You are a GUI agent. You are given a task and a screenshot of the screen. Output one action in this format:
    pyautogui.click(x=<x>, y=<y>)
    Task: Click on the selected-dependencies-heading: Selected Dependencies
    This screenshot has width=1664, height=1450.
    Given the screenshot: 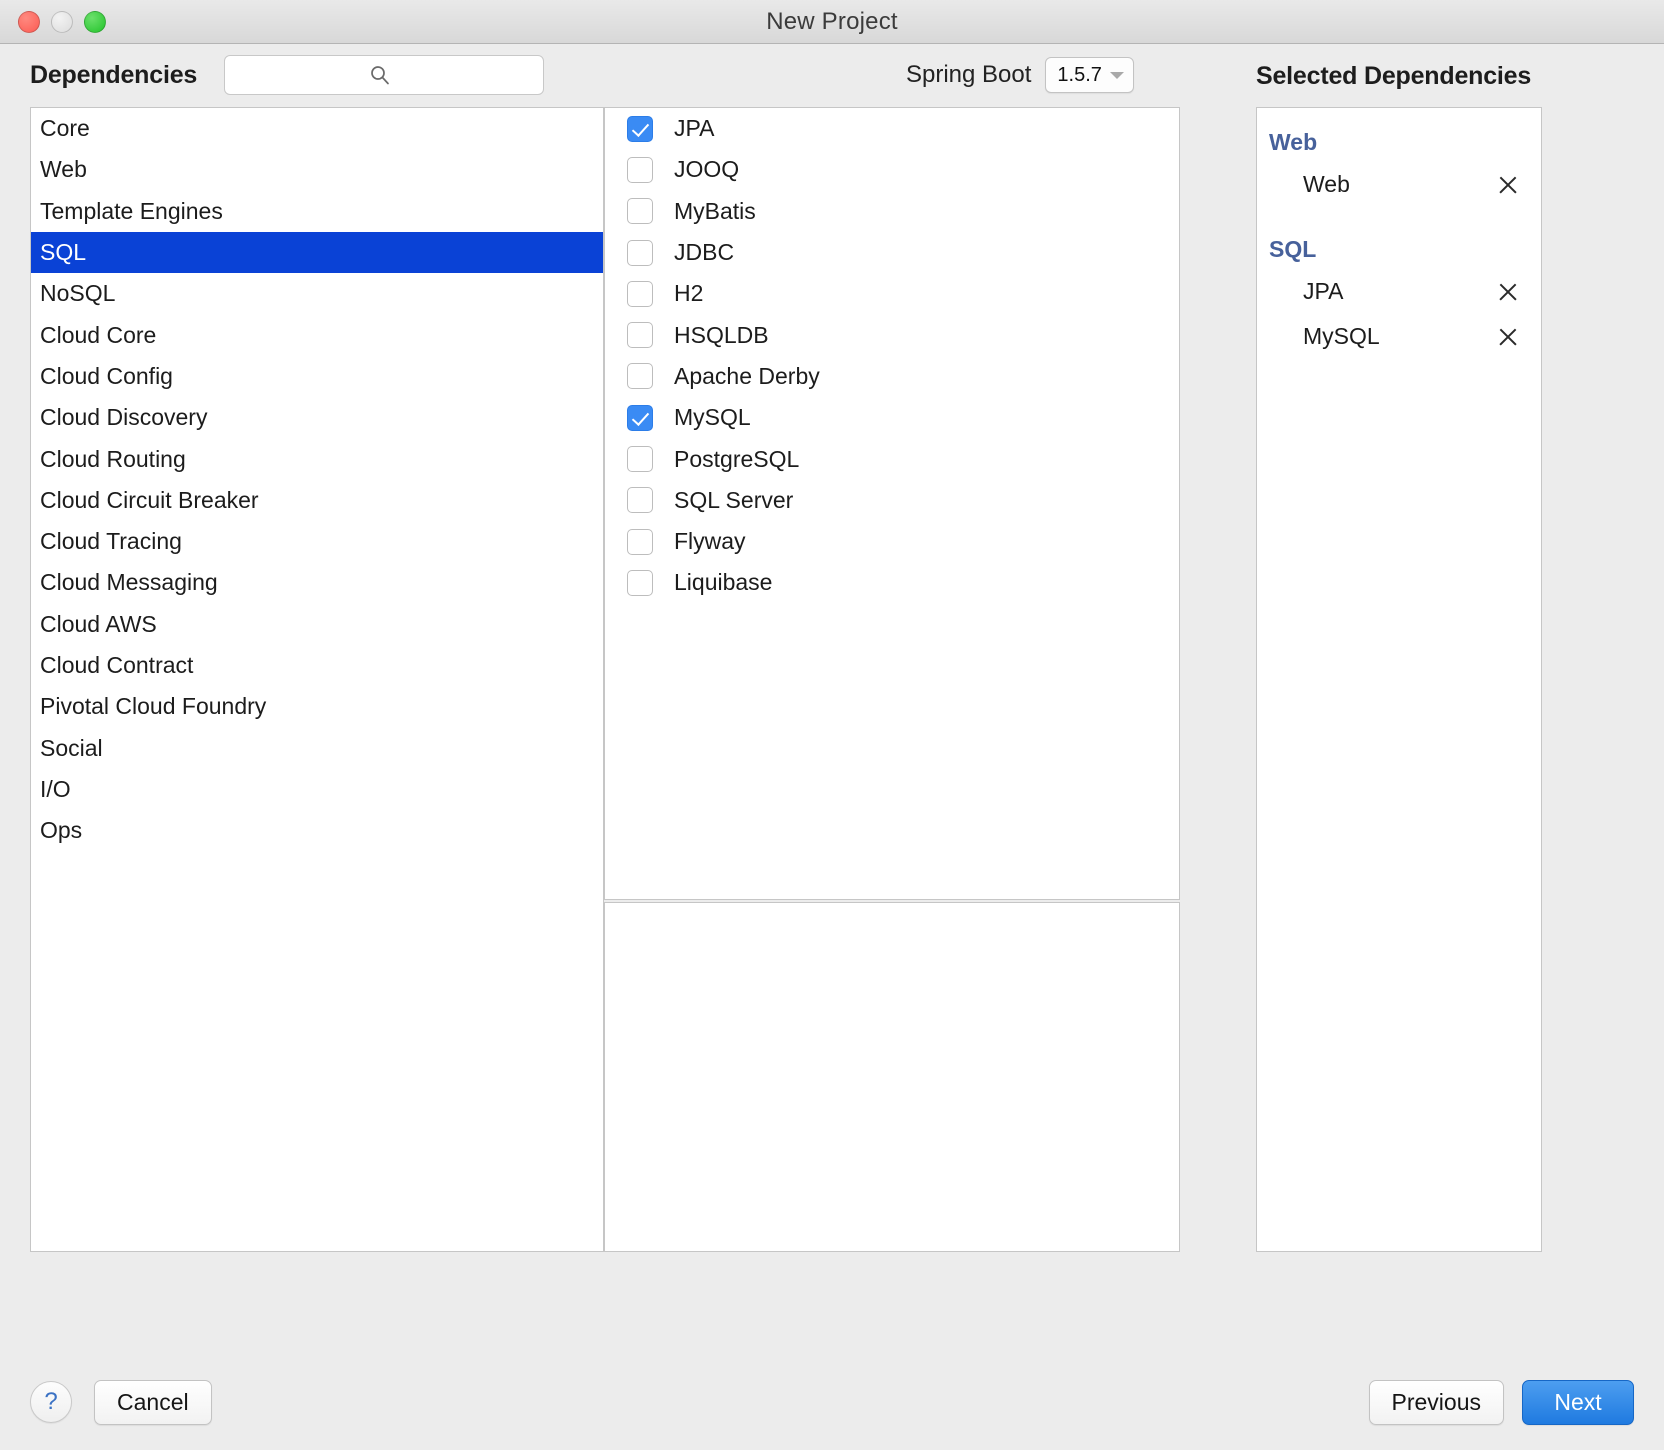 What is the action you would take?
    pyautogui.click(x=1394, y=76)
    